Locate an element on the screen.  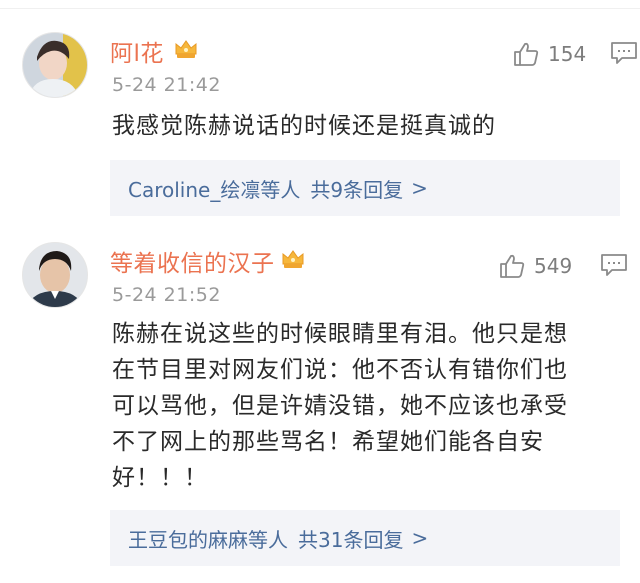
reply-preview: Caroline_绘凛 等人 共9条回复 > is located at coordinates (365, 188).